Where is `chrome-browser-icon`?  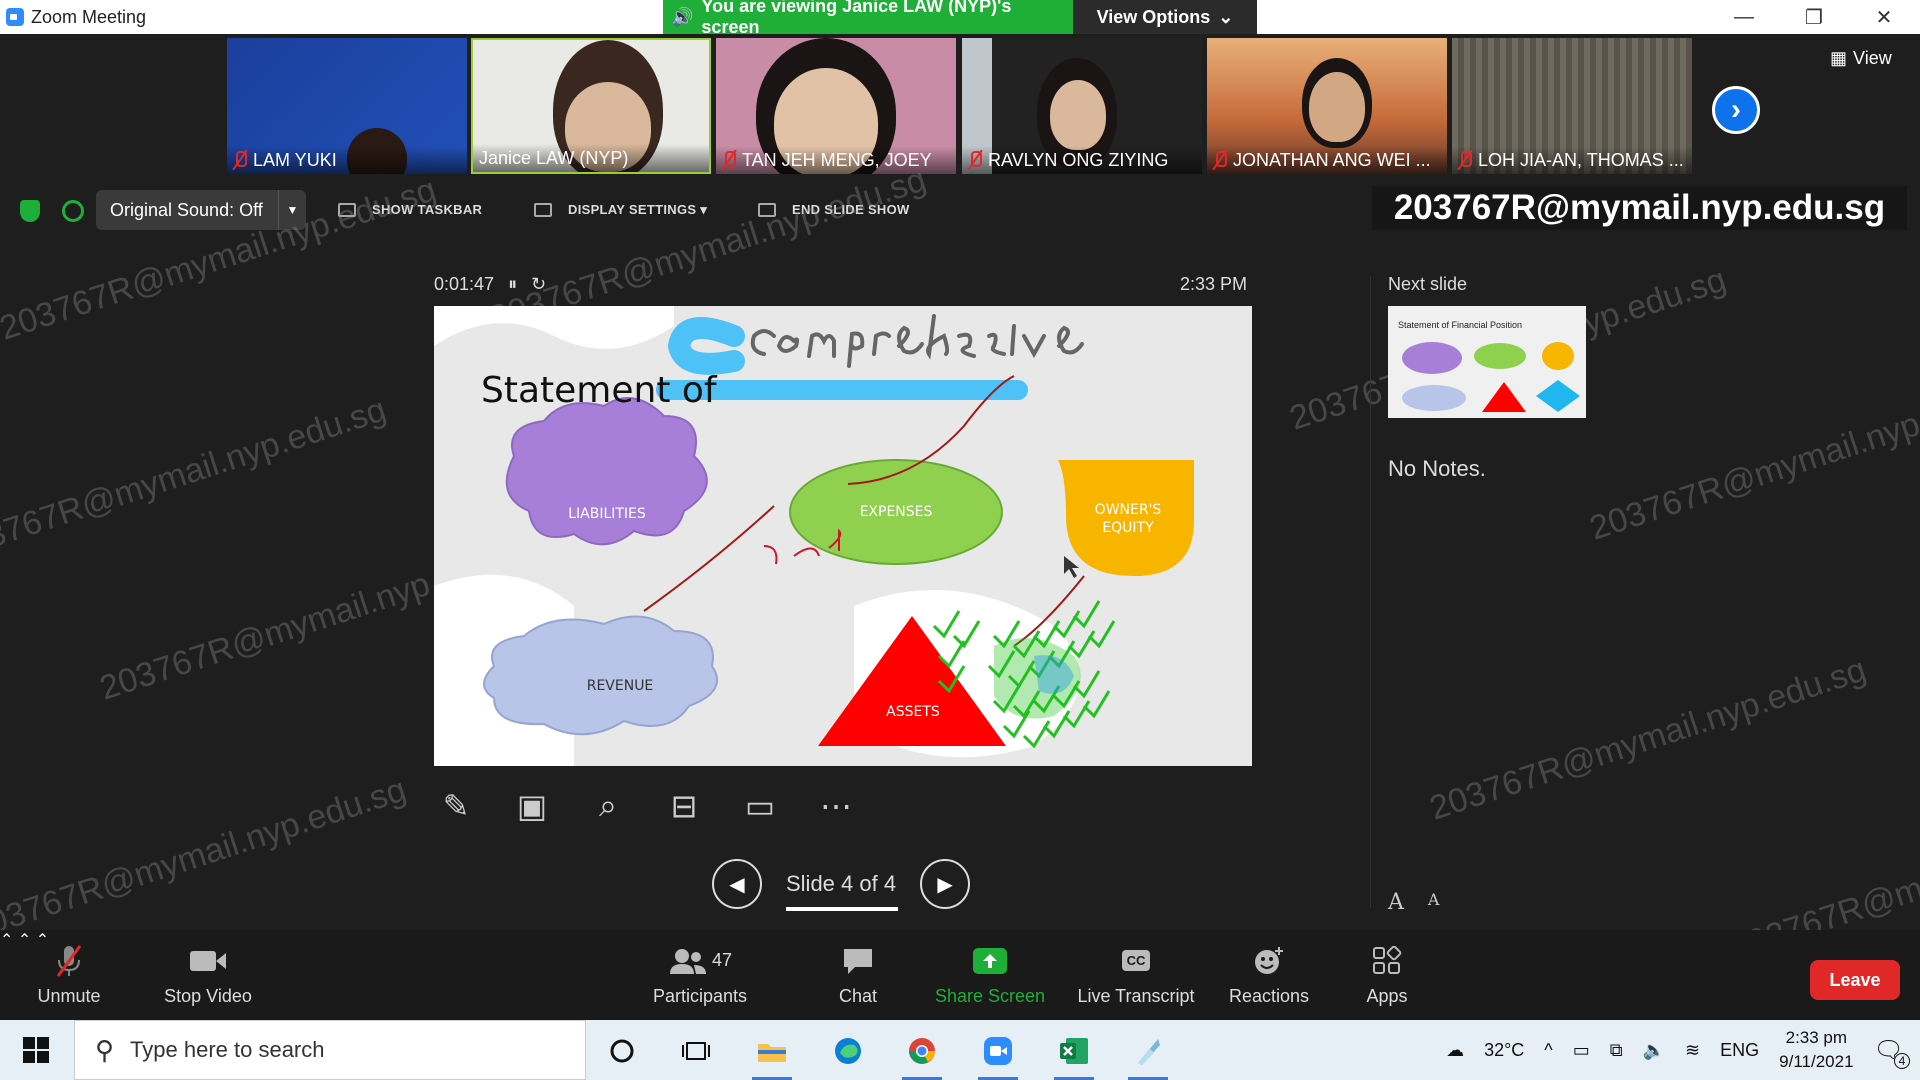 chrome-browser-icon is located at coordinates (922, 1053).